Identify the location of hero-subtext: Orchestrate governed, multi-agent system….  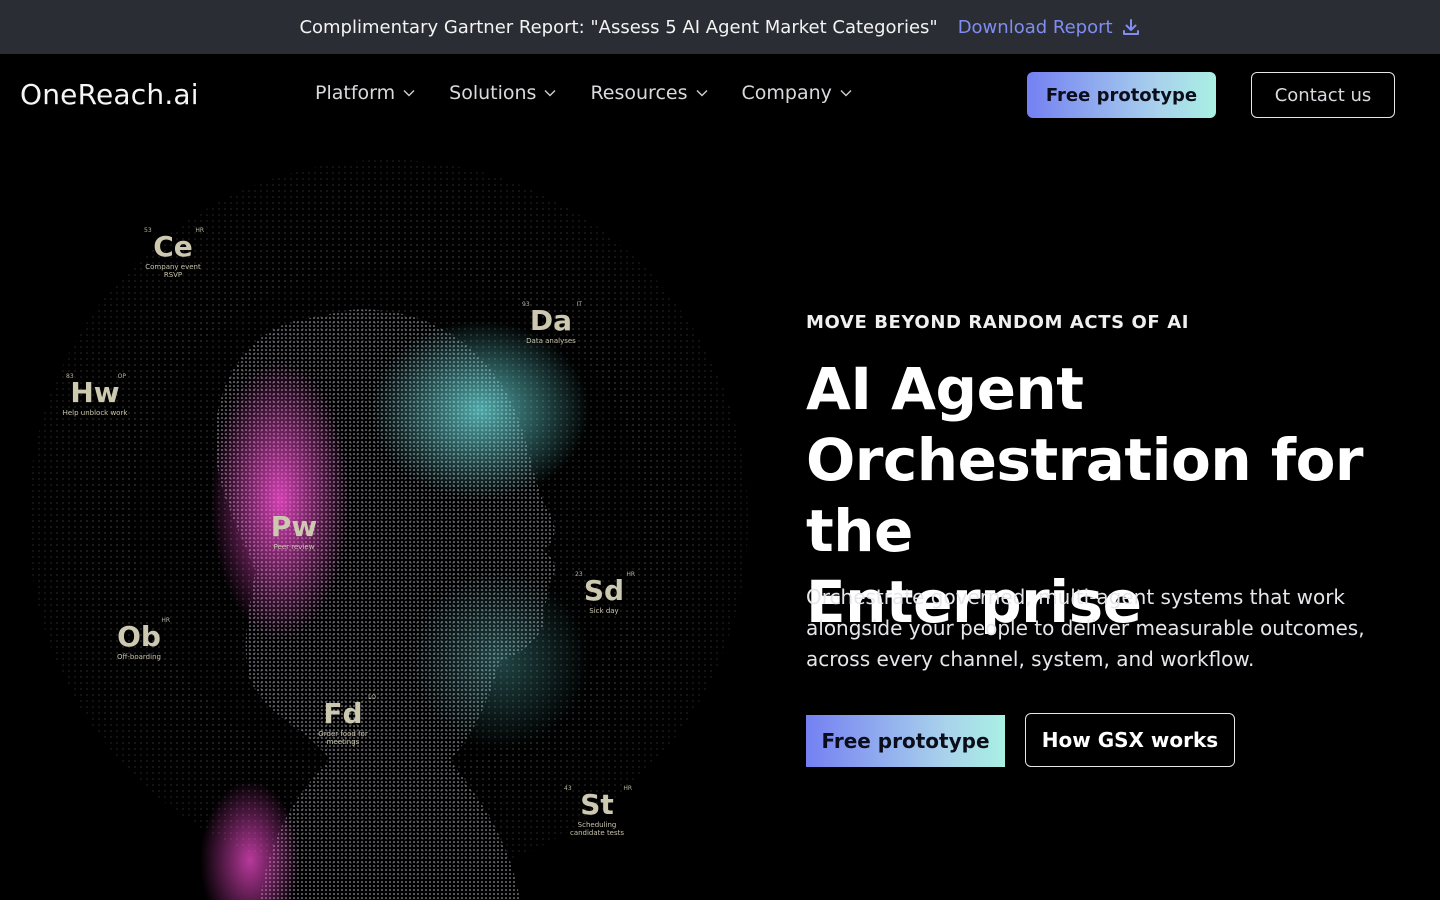
(1085, 628).